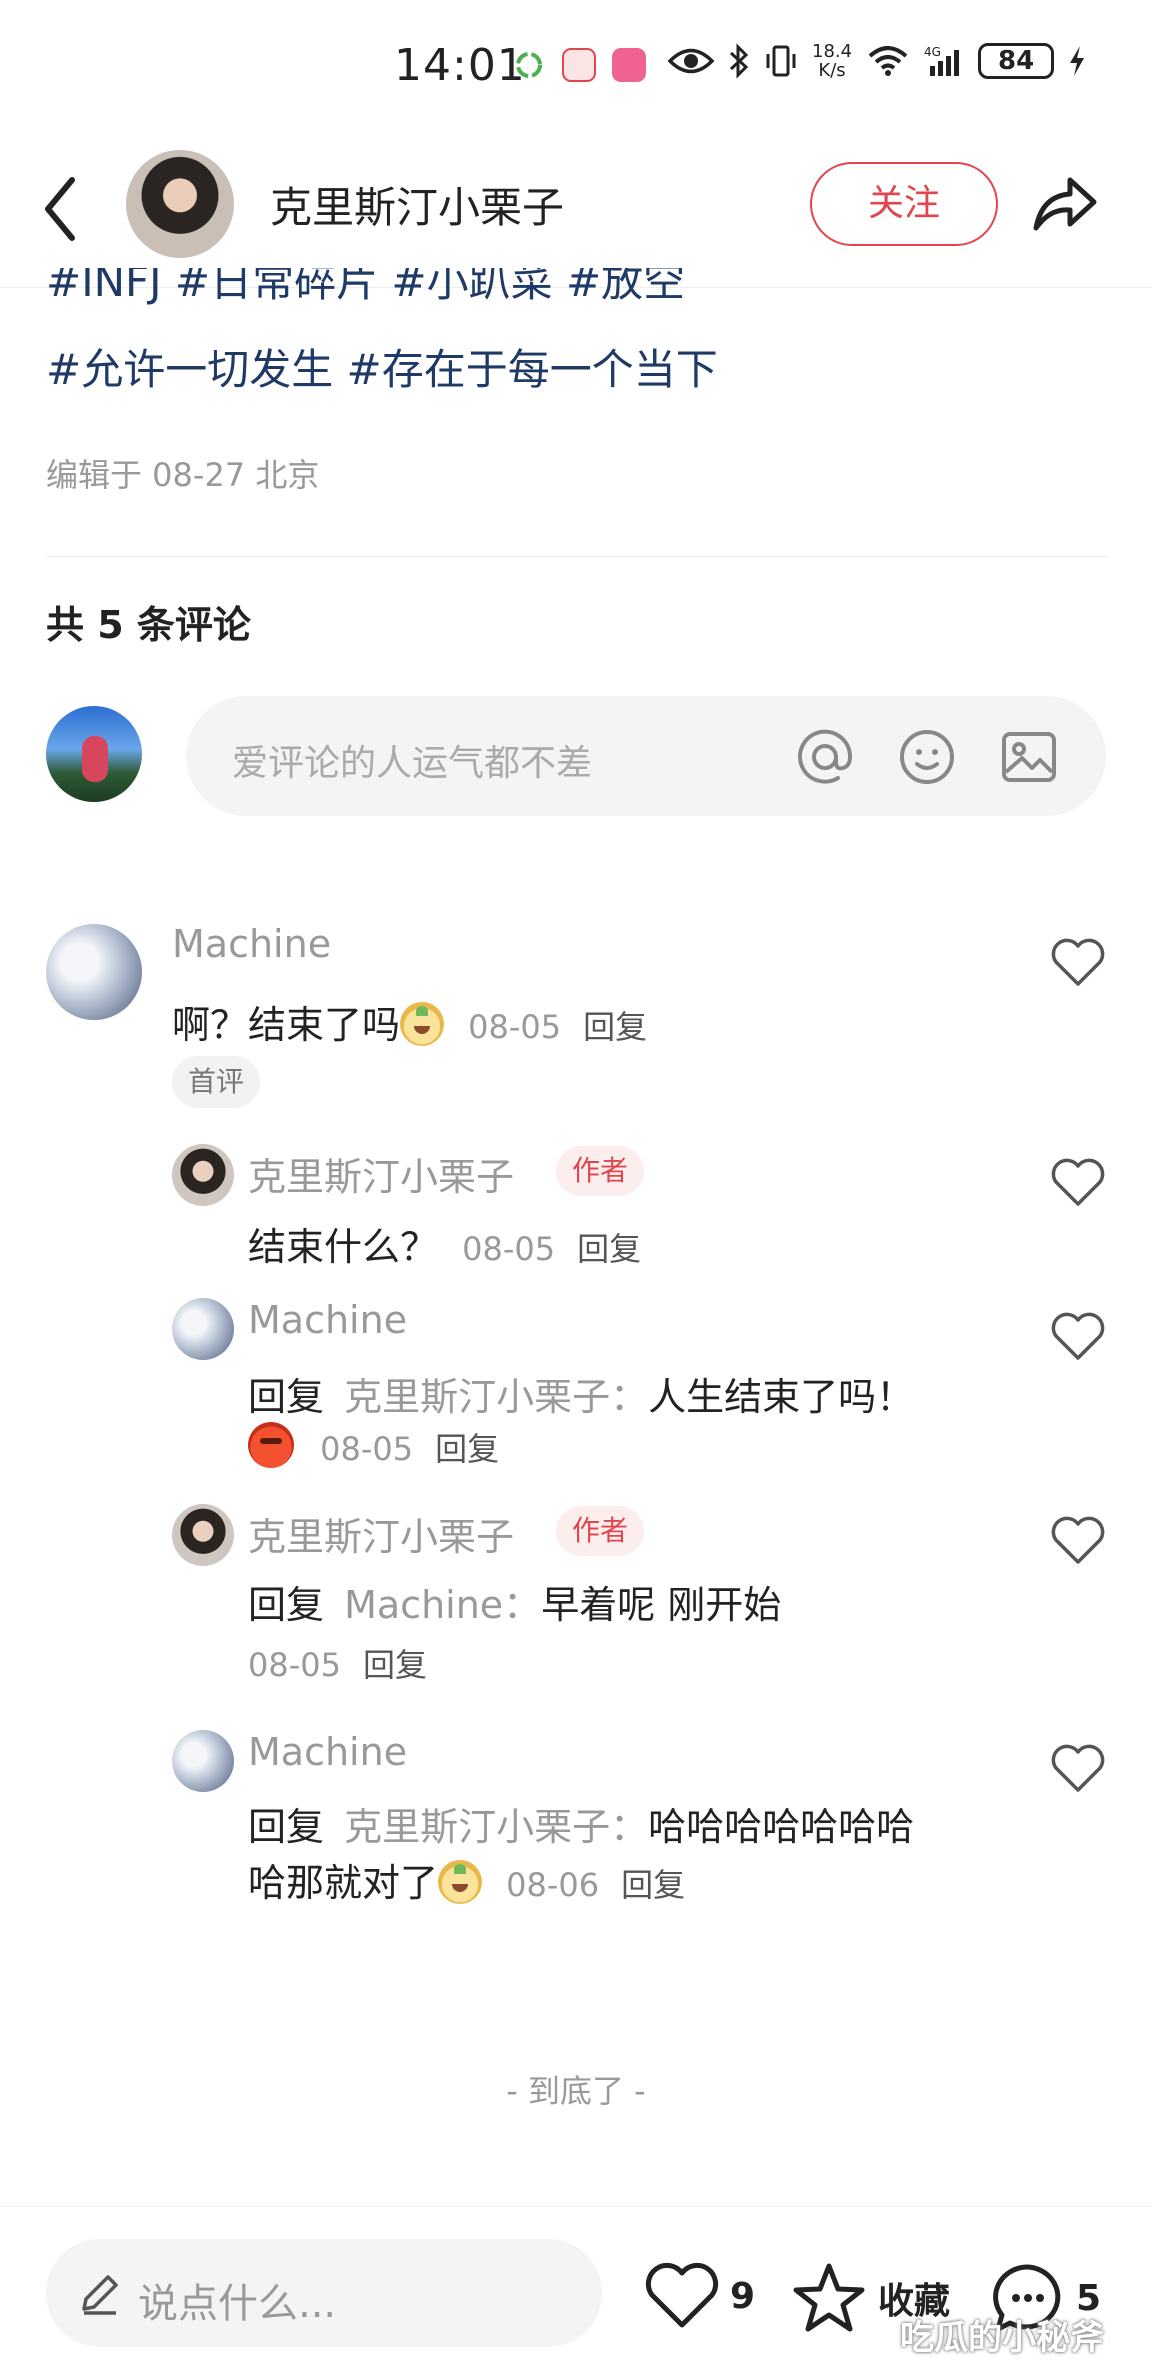 The height and width of the screenshot is (2376, 1152). I want to click on divider, so click(577, 556).